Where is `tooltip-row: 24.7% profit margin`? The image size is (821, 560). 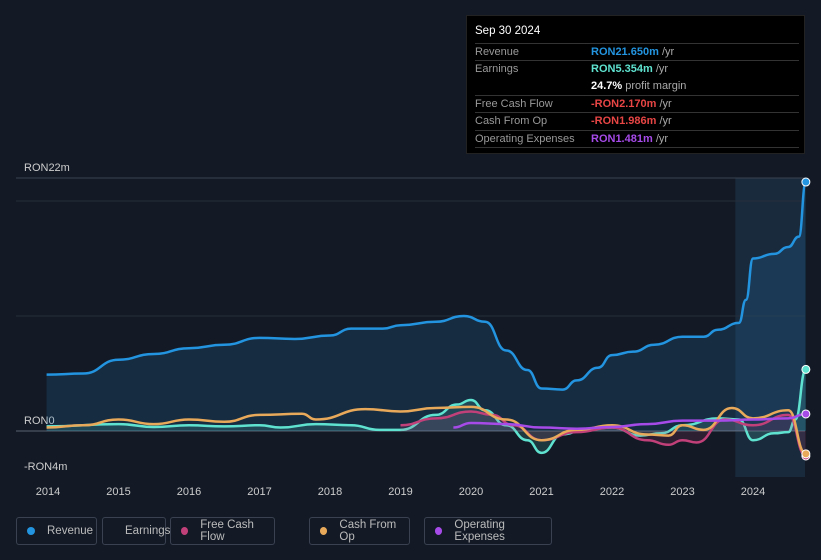
tooltip-row: 24.7% profit margin is located at coordinates (637, 86).